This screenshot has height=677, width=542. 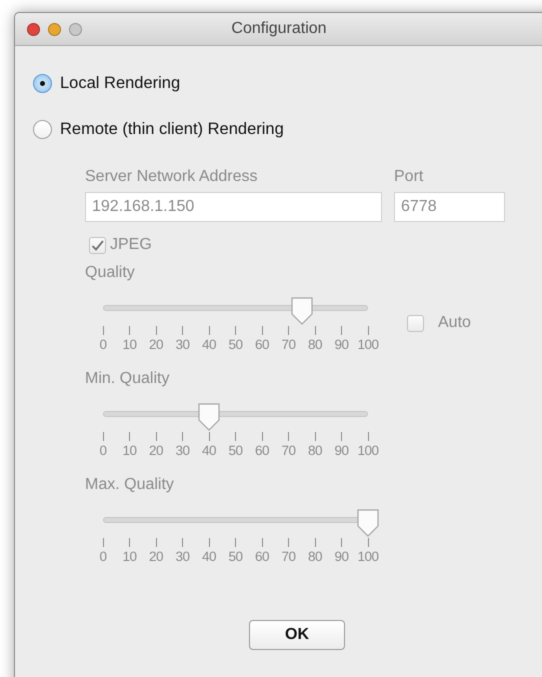 What do you see at coordinates (297, 635) in the screenshot?
I see `ok-button: OK` at bounding box center [297, 635].